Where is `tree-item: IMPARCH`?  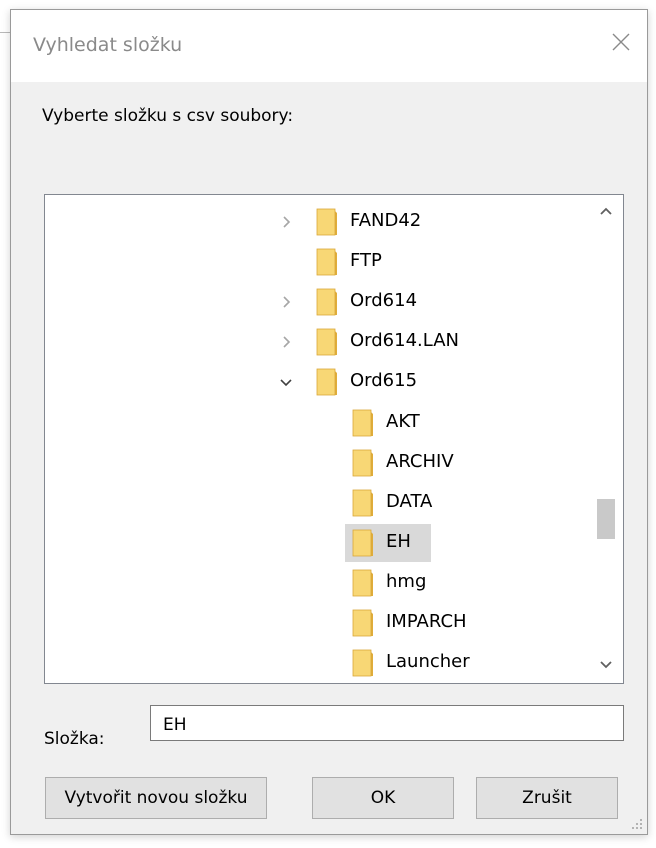
tree-item: IMPARCH is located at coordinates (315, 623).